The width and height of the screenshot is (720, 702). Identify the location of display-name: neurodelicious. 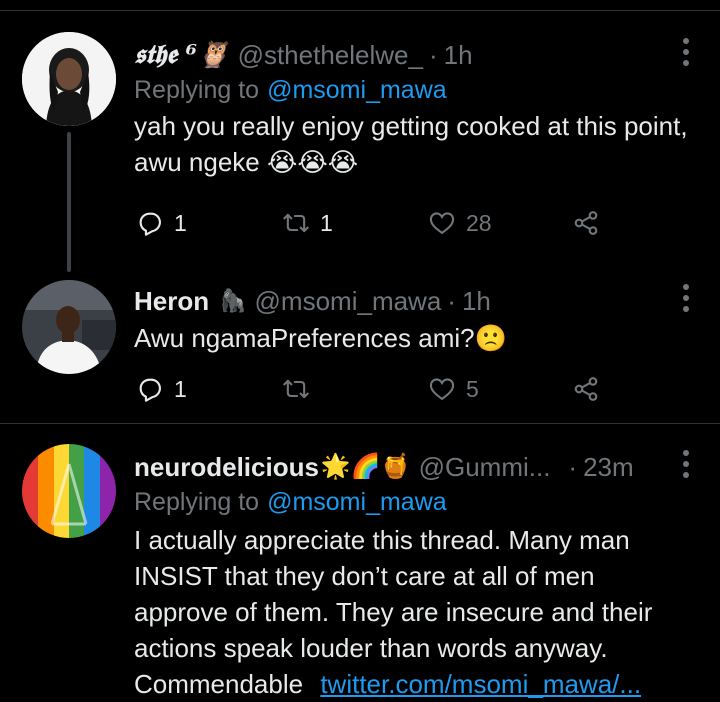
(226, 467).